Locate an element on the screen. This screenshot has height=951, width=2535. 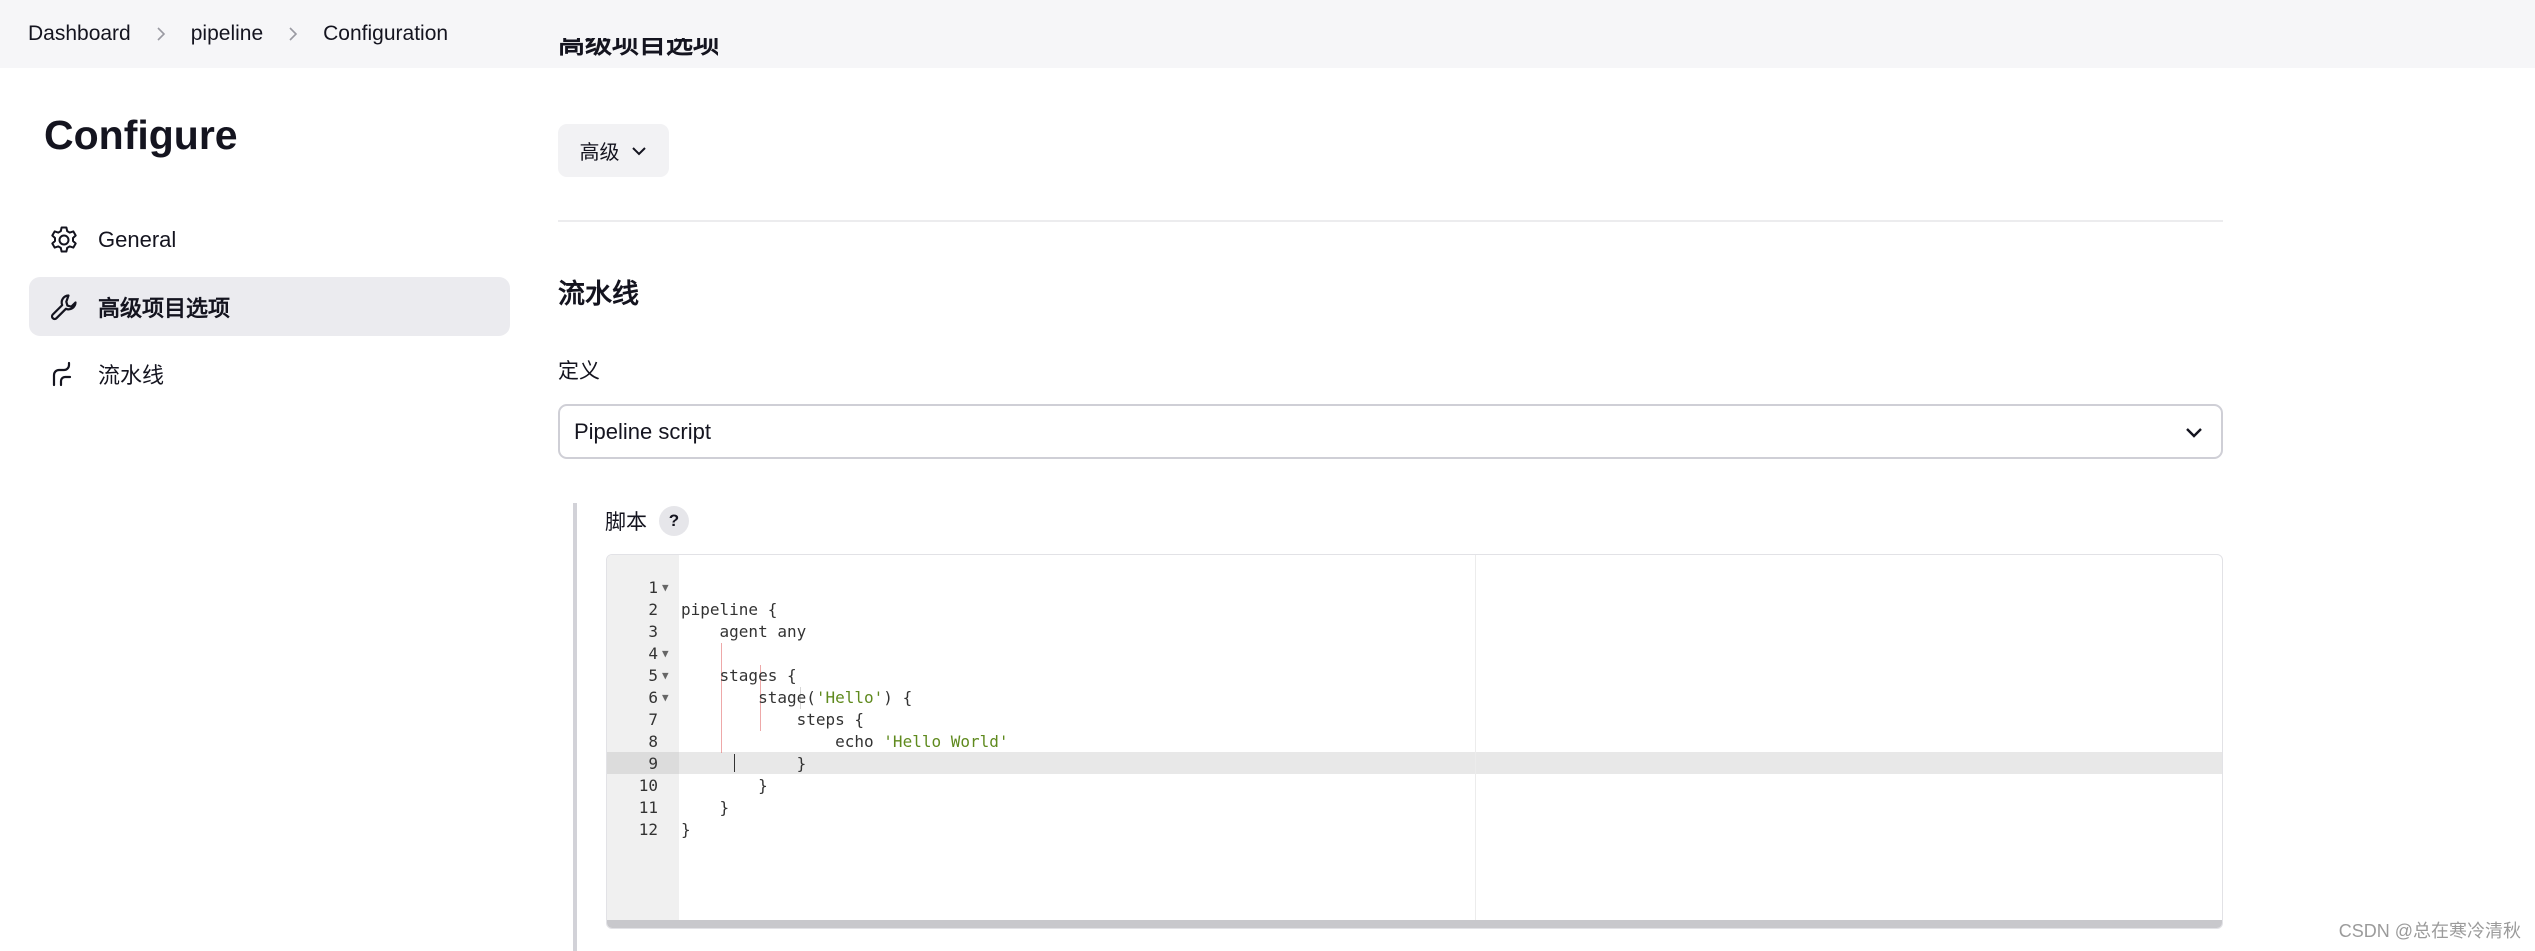
breadcrumb-configuration: Configuration is located at coordinates (385, 34).